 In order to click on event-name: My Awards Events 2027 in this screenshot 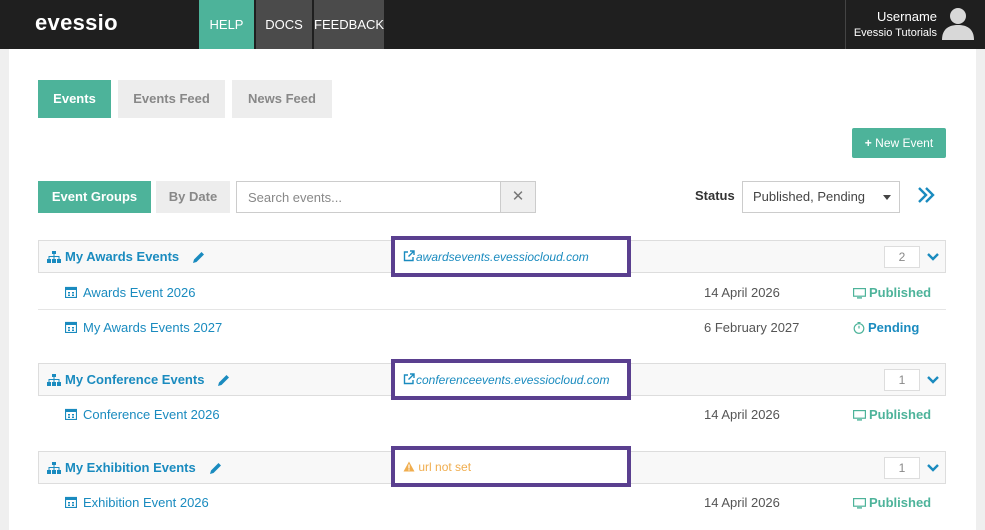, I will do `click(152, 327)`.